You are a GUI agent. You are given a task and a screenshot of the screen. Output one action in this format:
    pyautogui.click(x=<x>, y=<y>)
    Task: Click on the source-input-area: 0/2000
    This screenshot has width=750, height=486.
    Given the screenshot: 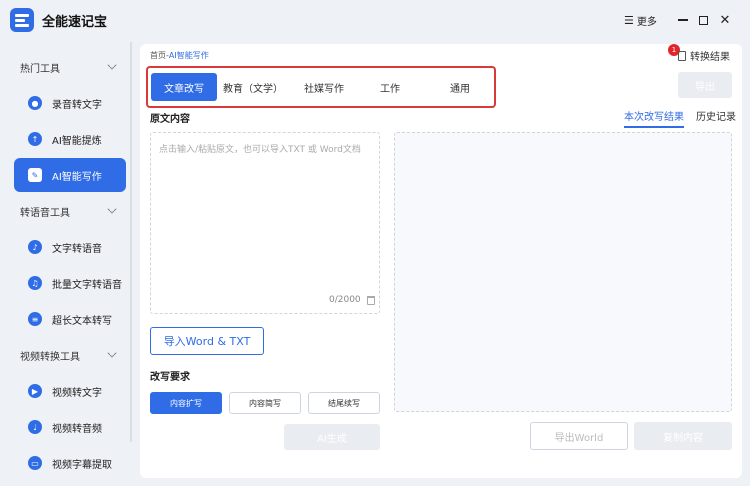 What is the action you would take?
    pyautogui.click(x=265, y=223)
    